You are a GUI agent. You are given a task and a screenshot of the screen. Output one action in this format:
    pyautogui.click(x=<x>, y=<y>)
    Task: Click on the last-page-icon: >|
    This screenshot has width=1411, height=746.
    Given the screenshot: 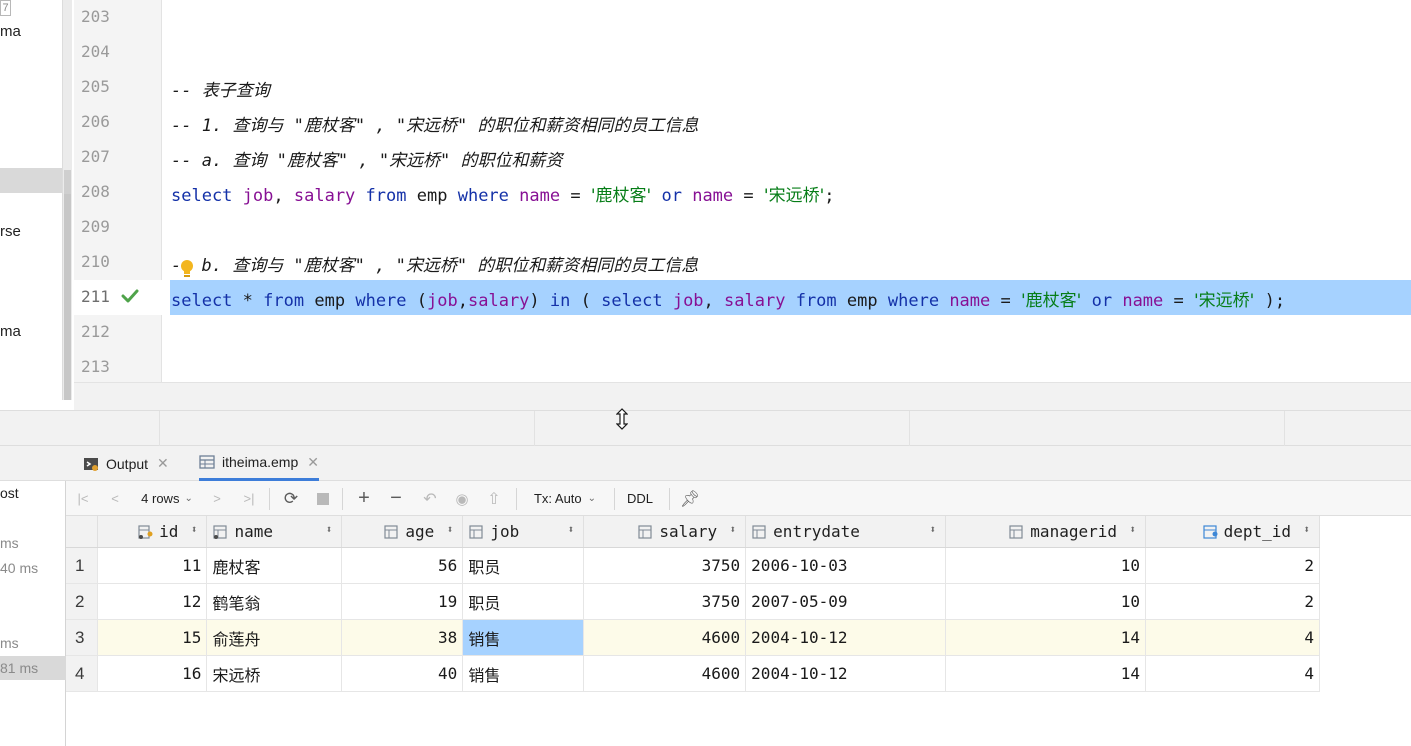 What is the action you would take?
    pyautogui.click(x=249, y=498)
    